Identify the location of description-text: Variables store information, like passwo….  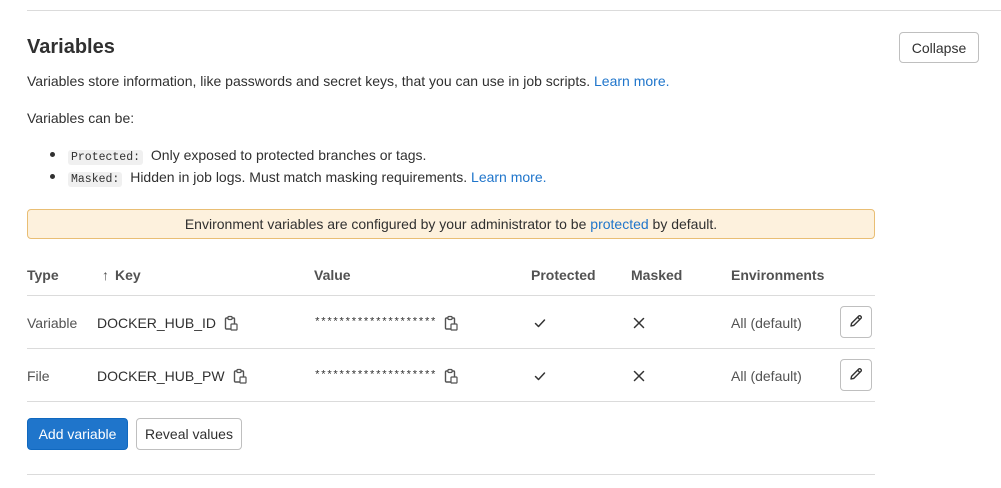
(309, 81).